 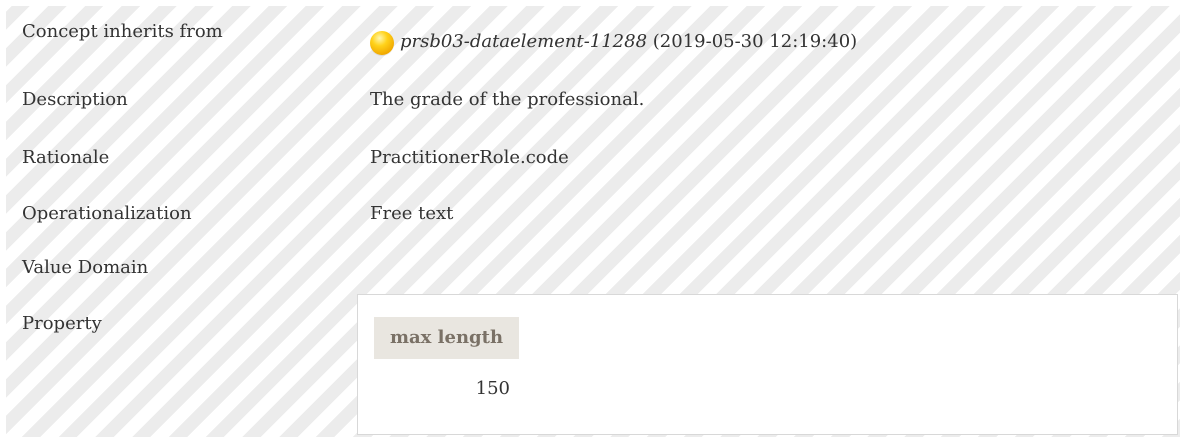 What do you see at coordinates (523, 41) in the screenshot?
I see `inherits-from-link: prsb03-dataelement-11288` at bounding box center [523, 41].